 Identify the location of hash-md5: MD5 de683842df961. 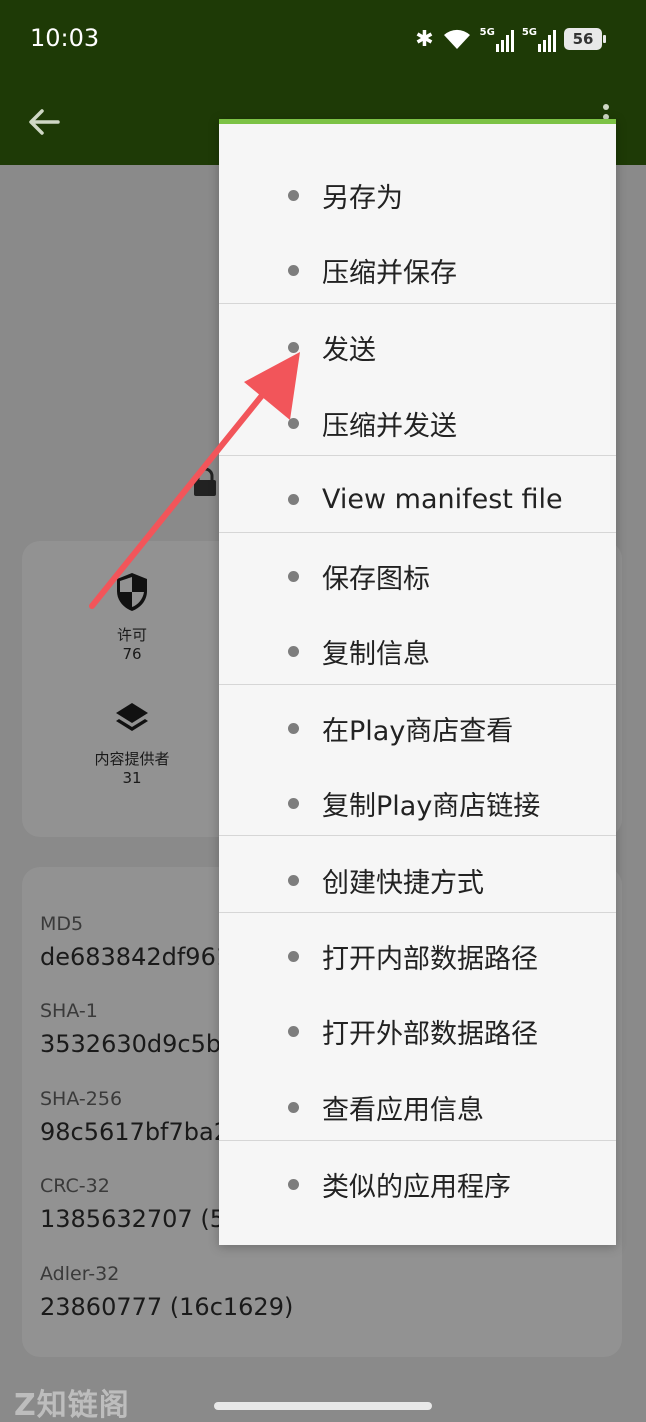
(135, 942).